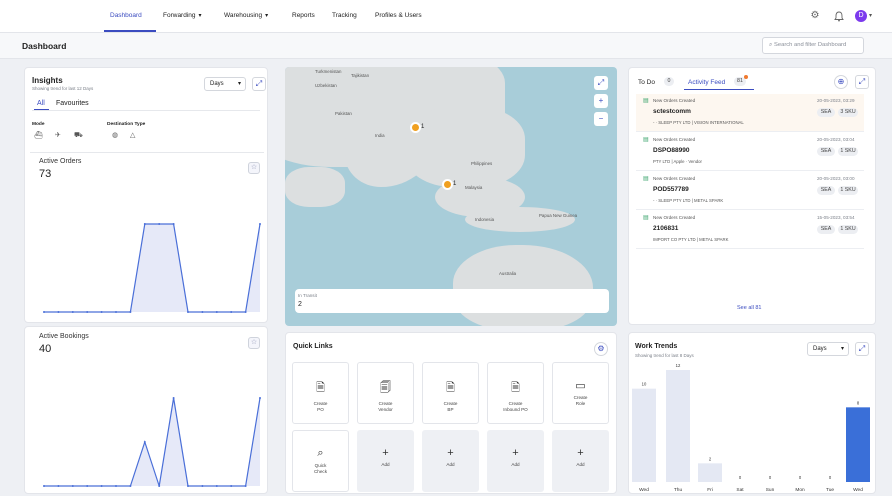 The image size is (892, 496). Describe the element at coordinates (672, 111) in the screenshot. I see `feed-item-id: sctestcomm` at that location.